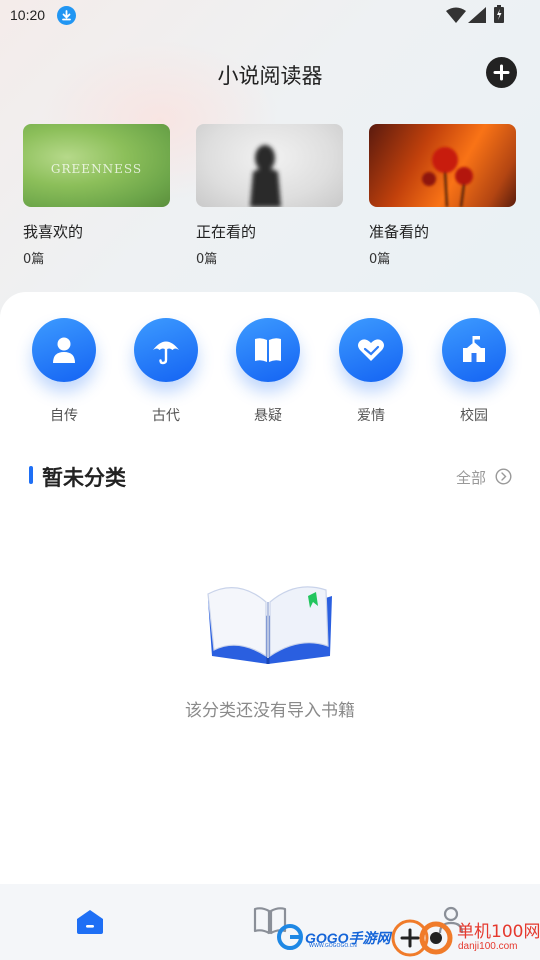 The image size is (540, 960). Describe the element at coordinates (64, 416) in the screenshot. I see `category-label: 自传` at that location.